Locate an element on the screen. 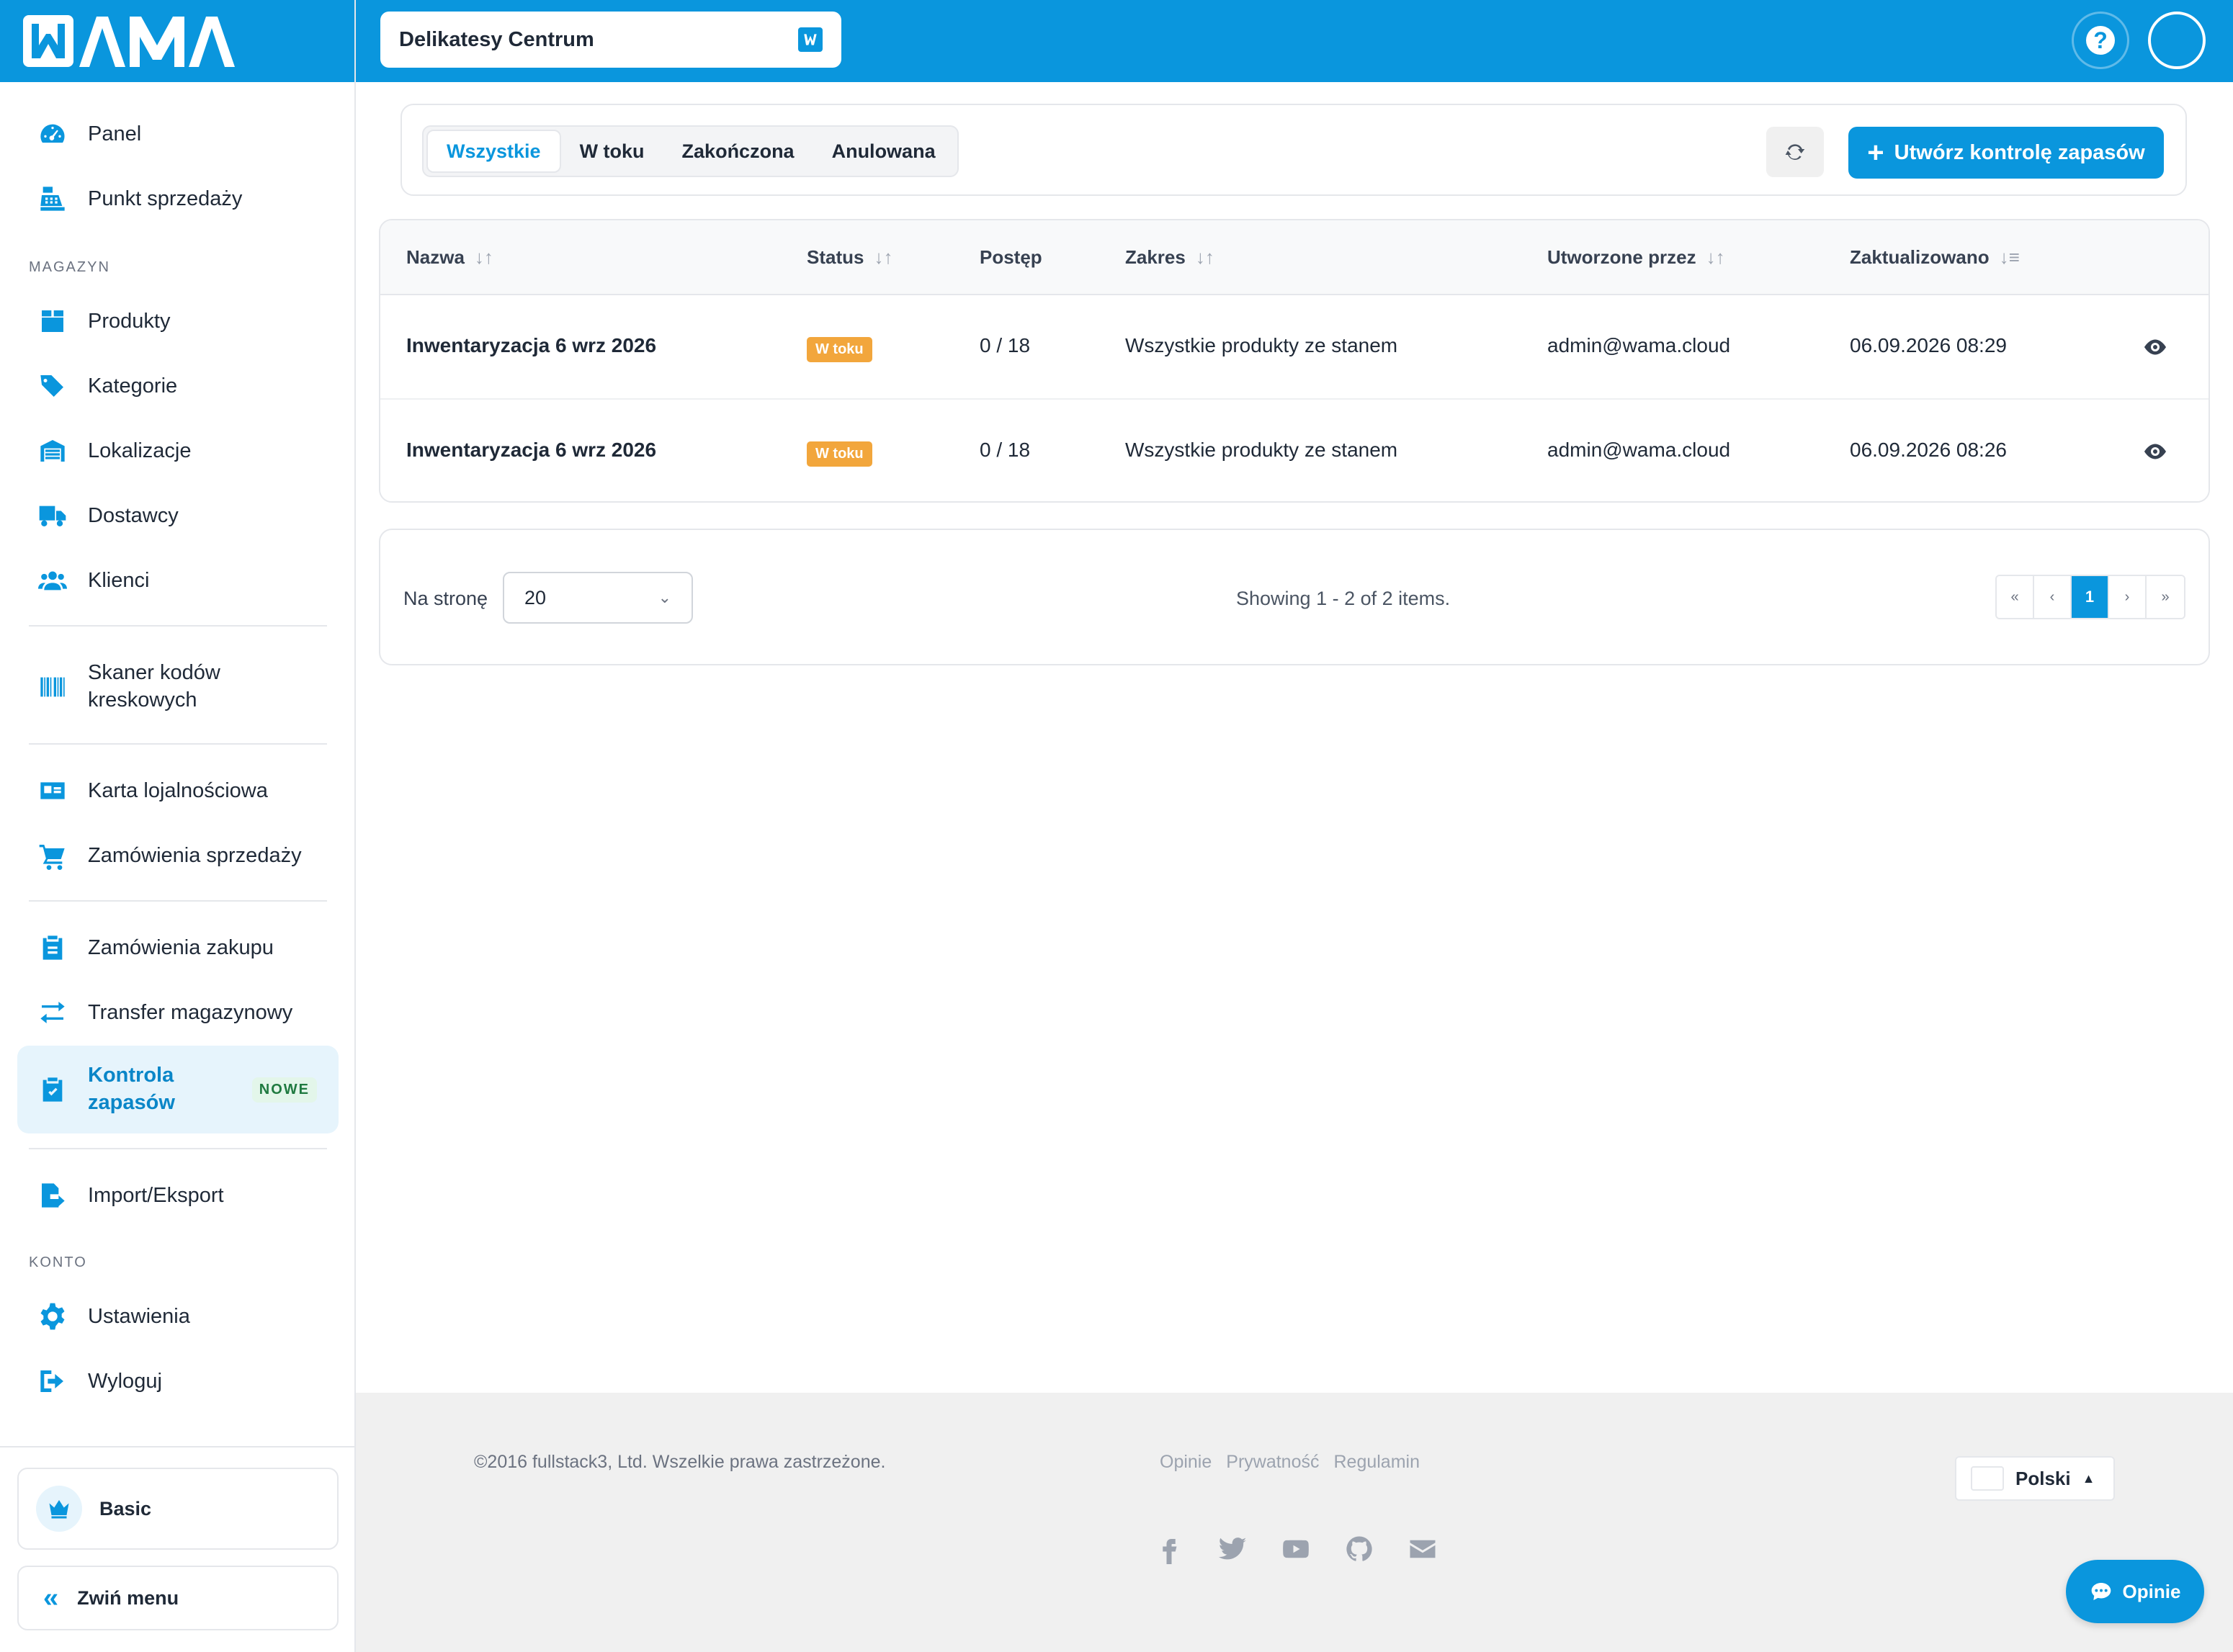 The image size is (2233, 1652). youtube-icon is located at coordinates (1296, 1549).